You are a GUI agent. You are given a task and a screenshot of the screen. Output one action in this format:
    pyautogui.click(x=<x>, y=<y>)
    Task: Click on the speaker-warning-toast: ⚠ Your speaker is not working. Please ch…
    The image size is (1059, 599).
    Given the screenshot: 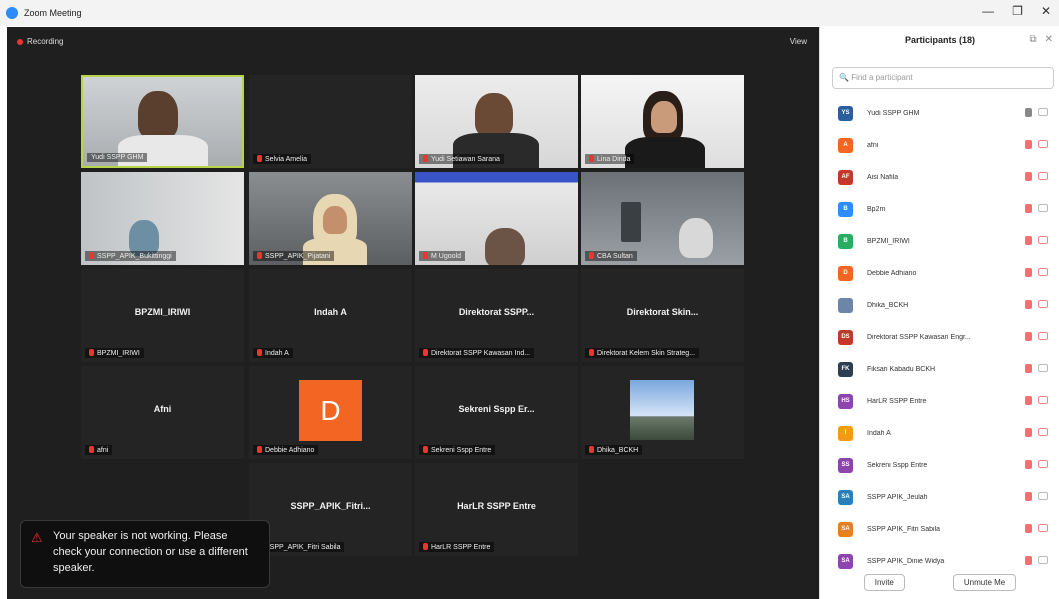 What is the action you would take?
    pyautogui.click(x=145, y=554)
    